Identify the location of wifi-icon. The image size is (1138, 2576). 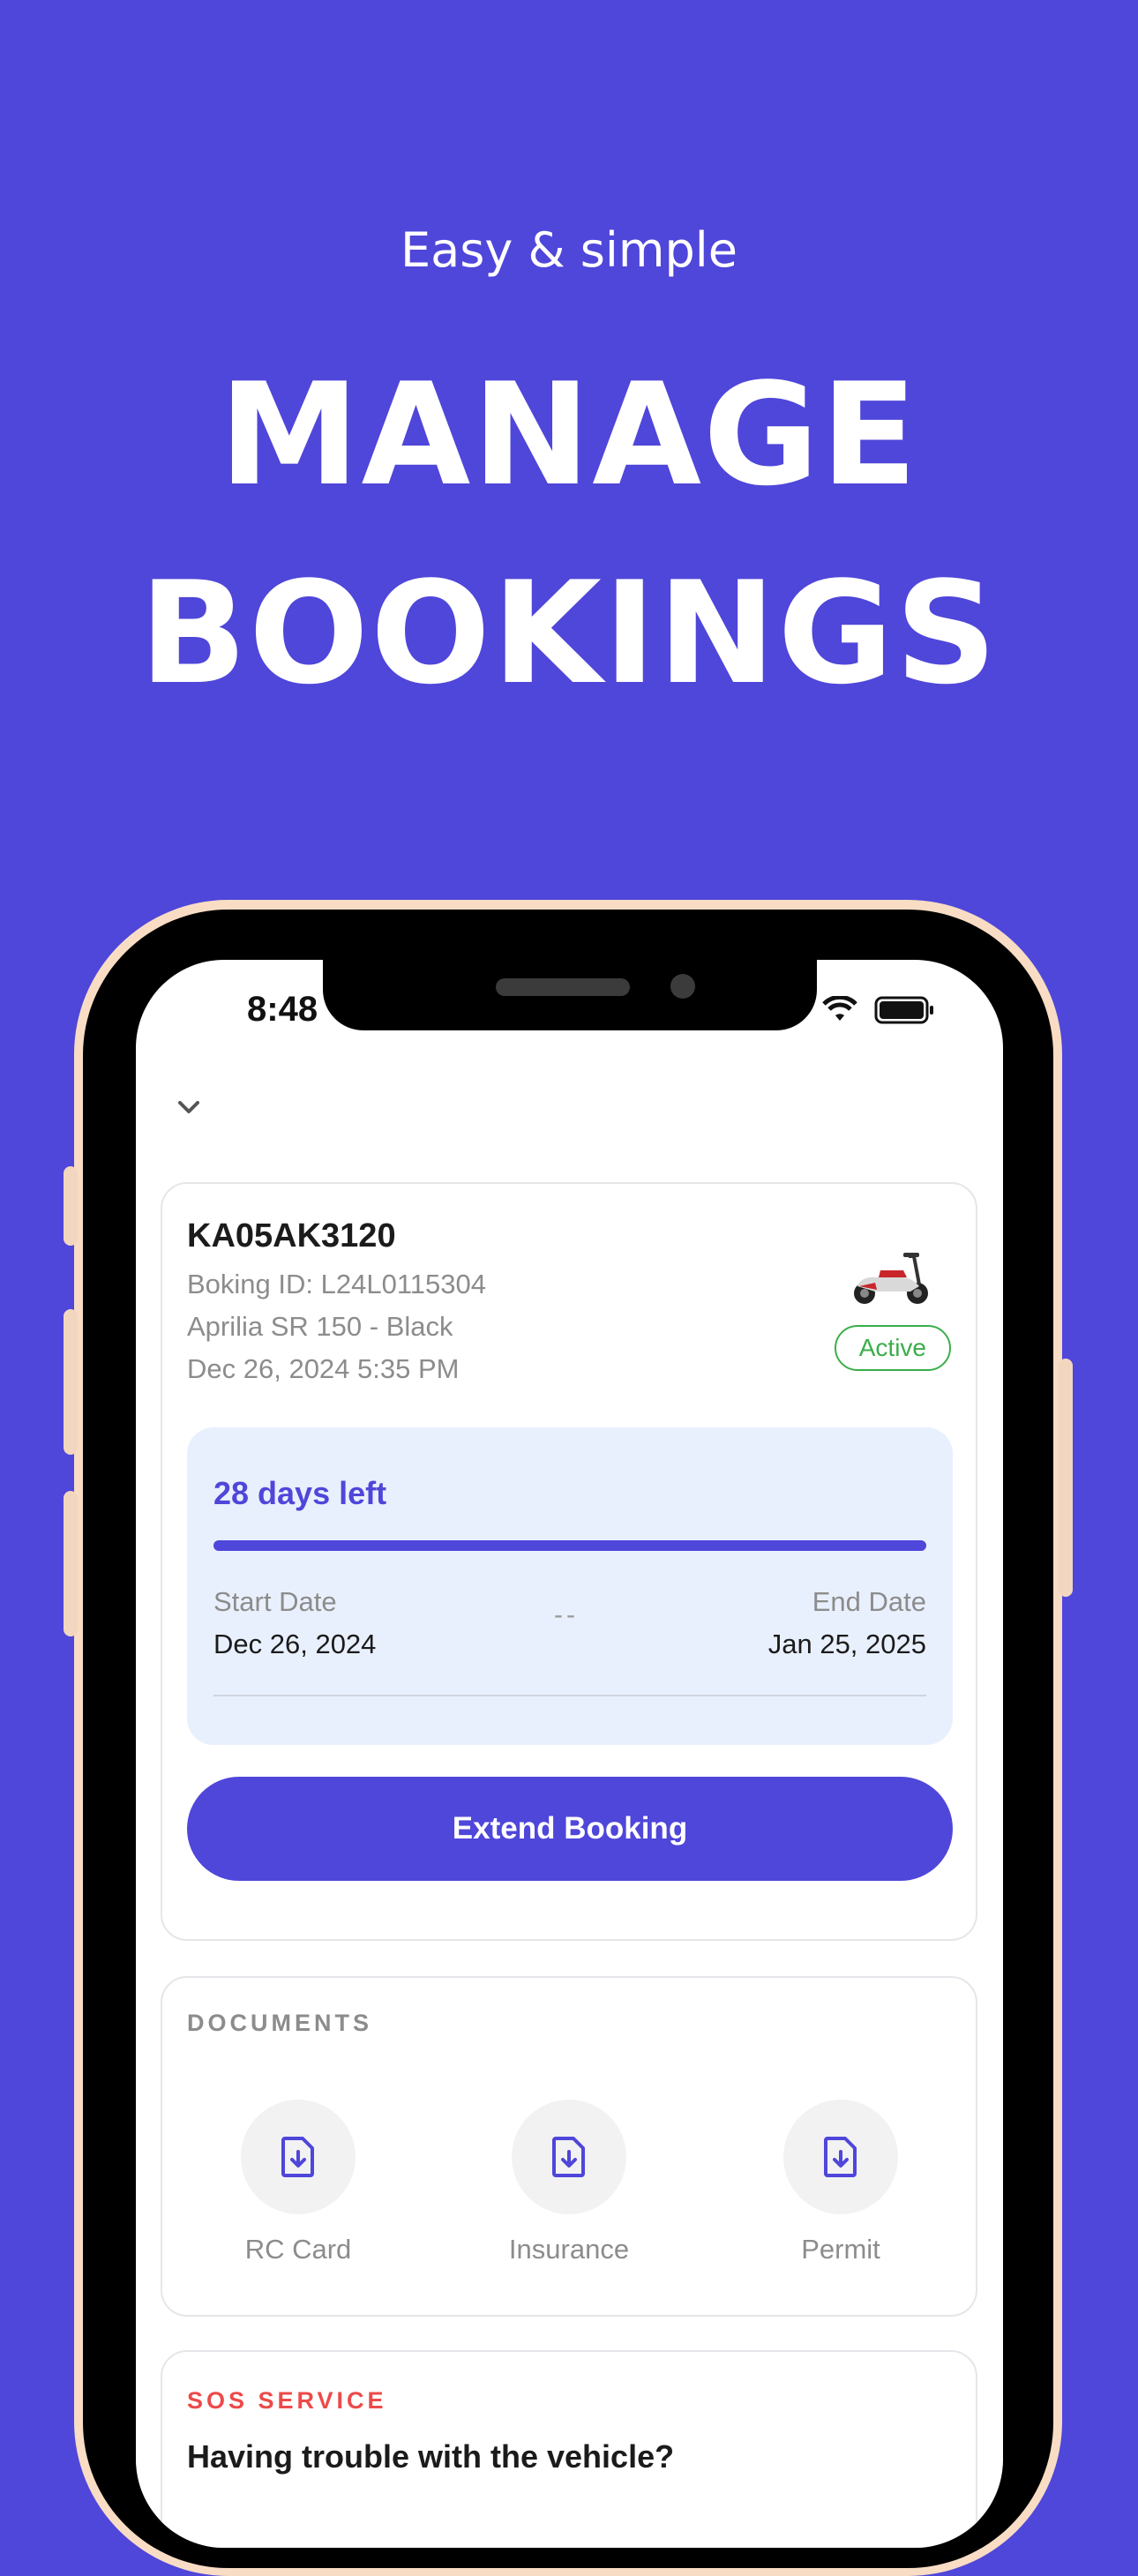
(839, 1009).